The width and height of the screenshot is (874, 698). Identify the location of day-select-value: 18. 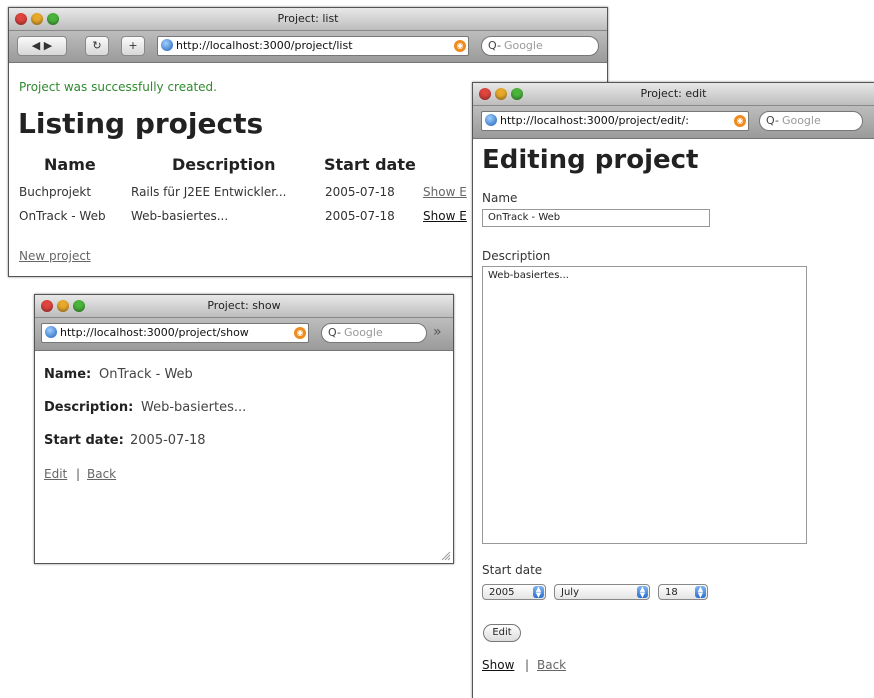
(671, 592).